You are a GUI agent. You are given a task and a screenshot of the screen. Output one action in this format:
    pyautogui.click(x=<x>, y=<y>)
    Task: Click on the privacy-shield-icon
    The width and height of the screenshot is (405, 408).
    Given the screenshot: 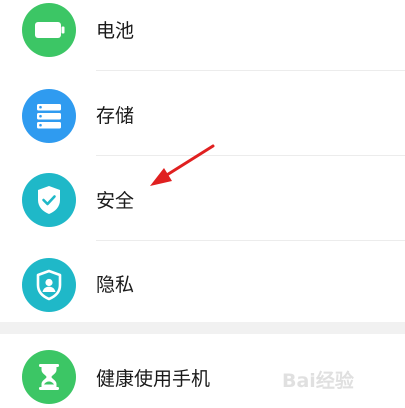 What is the action you would take?
    pyautogui.click(x=49, y=285)
    